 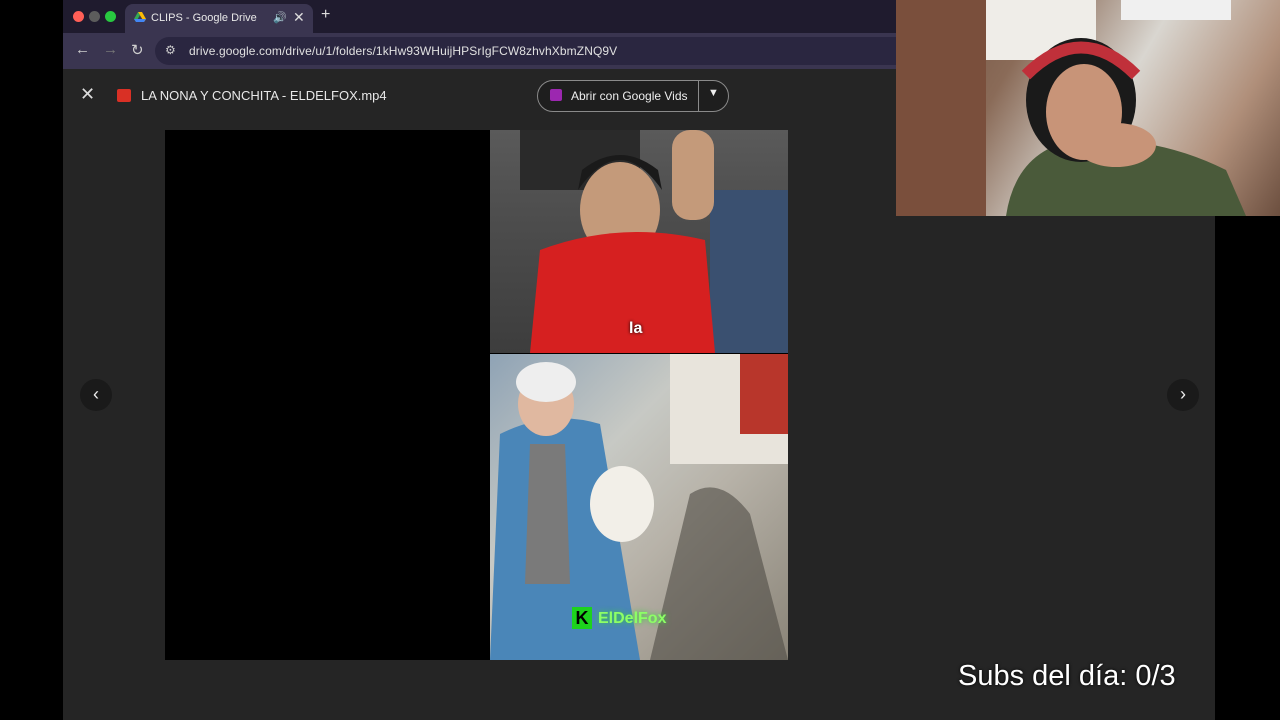 What do you see at coordinates (170, 50) in the screenshot?
I see `site-info-icon: ⚙` at bounding box center [170, 50].